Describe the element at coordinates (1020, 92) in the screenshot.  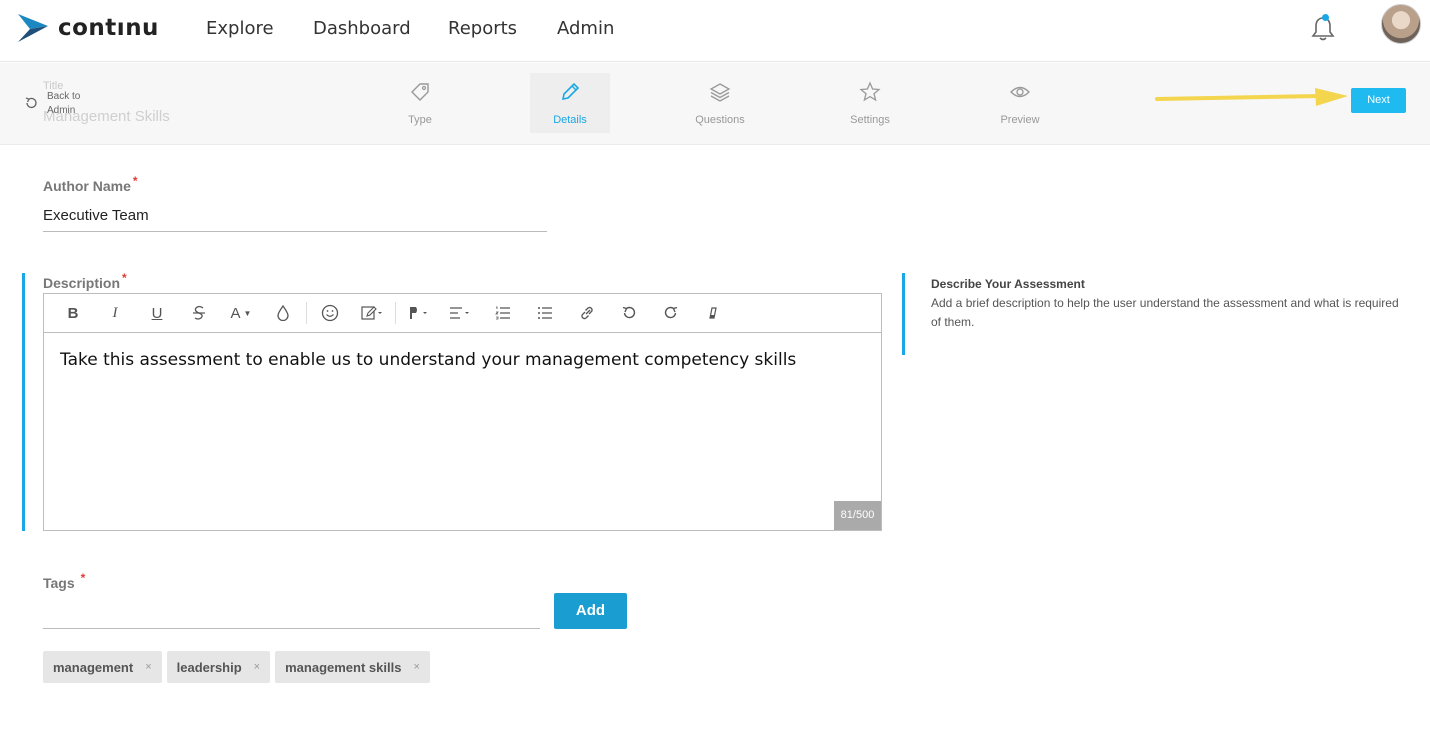
I see `eye-icon` at that location.